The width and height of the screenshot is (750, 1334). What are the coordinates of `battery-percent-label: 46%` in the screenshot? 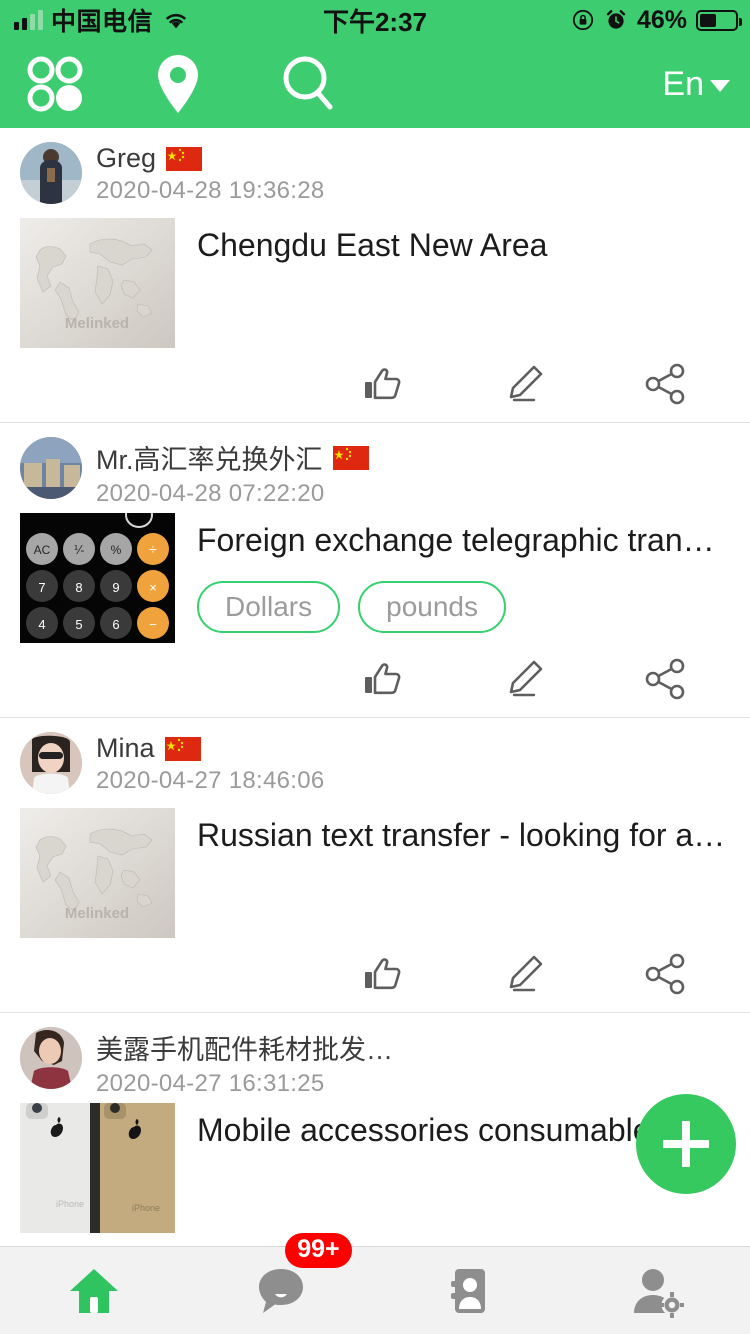 It's located at (661, 19).